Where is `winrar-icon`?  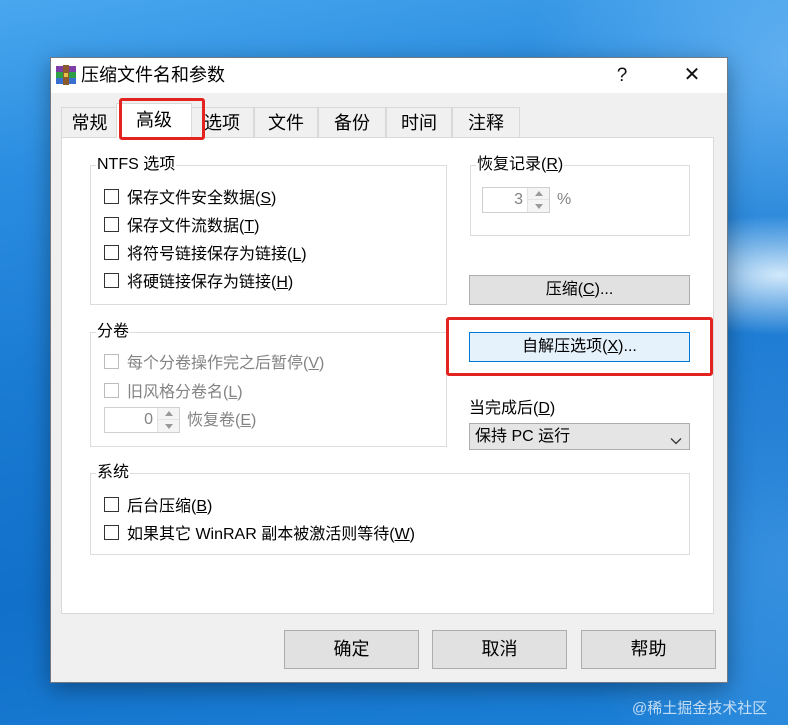
winrar-icon is located at coordinates (66, 75).